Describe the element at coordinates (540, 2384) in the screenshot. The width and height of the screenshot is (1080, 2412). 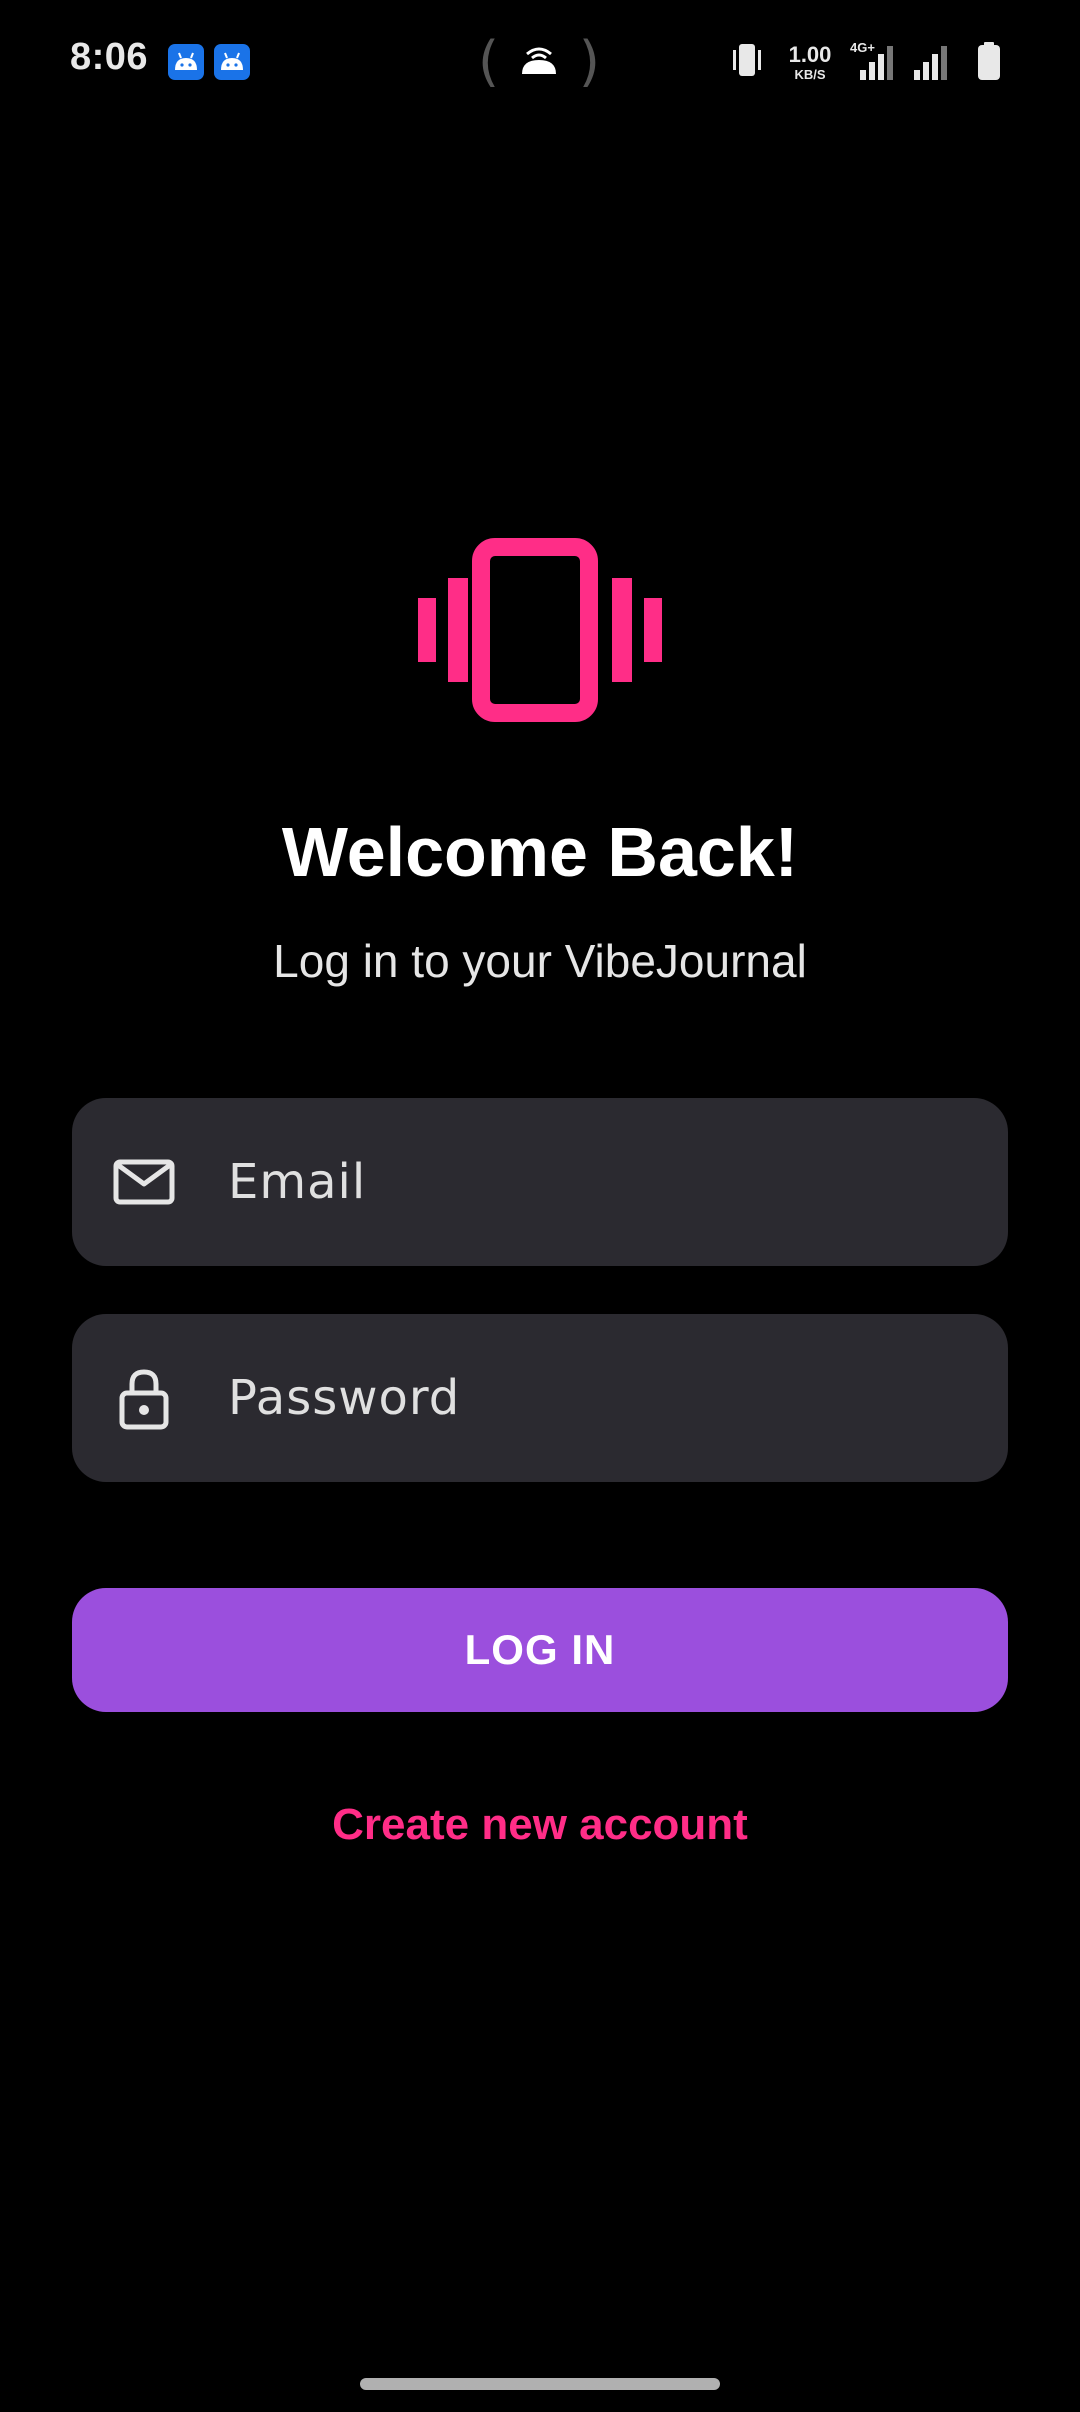
I see `home-indicator` at that location.